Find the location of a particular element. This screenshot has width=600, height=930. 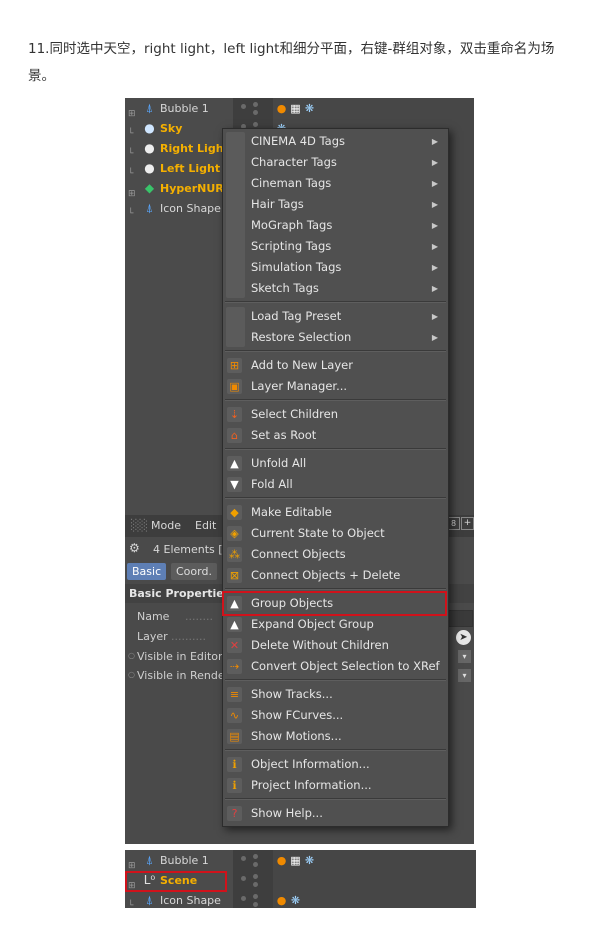

menu-item-current-state-to-object: ◈ Current State to Object is located at coordinates (335, 533).